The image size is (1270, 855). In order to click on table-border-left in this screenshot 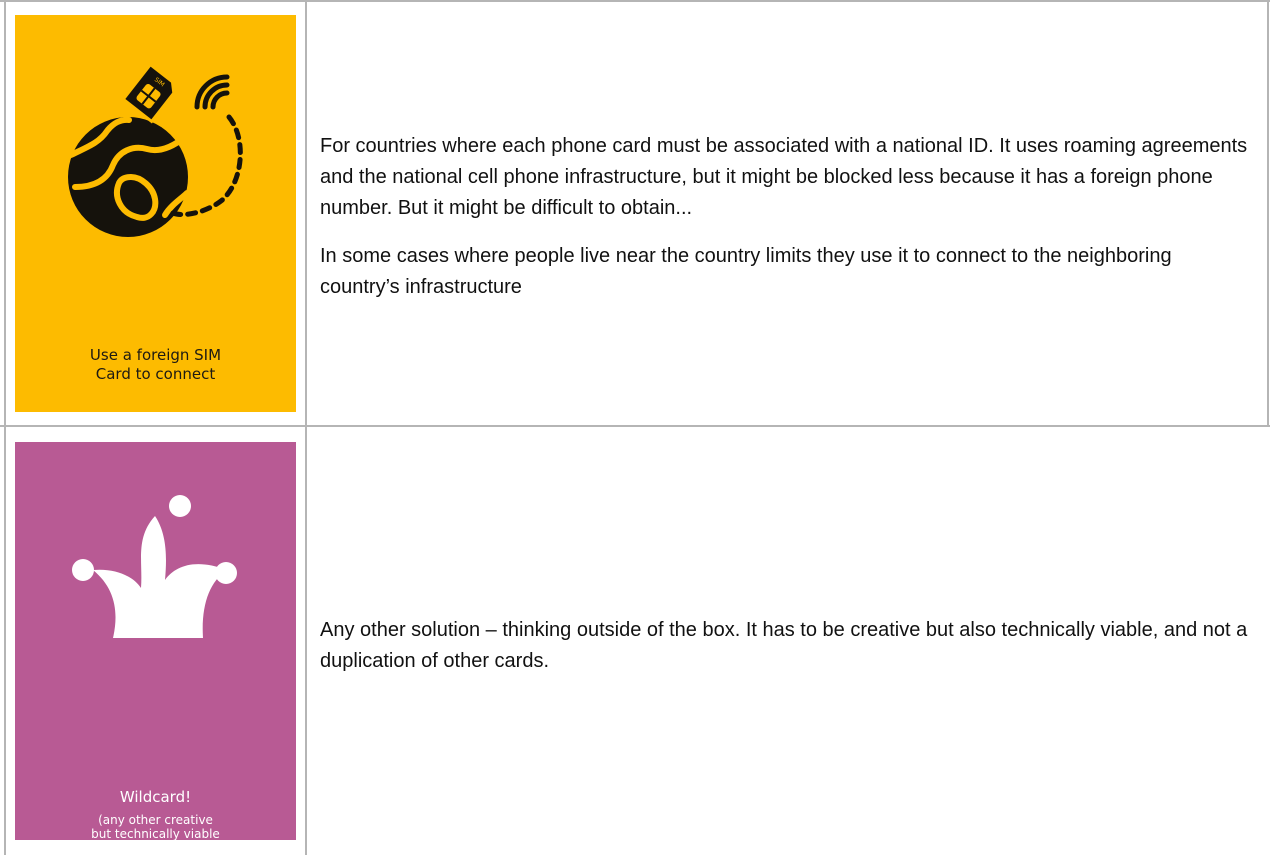, I will do `click(5, 427)`.